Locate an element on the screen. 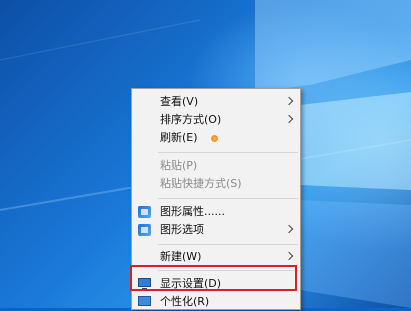  menu-item-new: 新建(W) is located at coordinates (216, 257).